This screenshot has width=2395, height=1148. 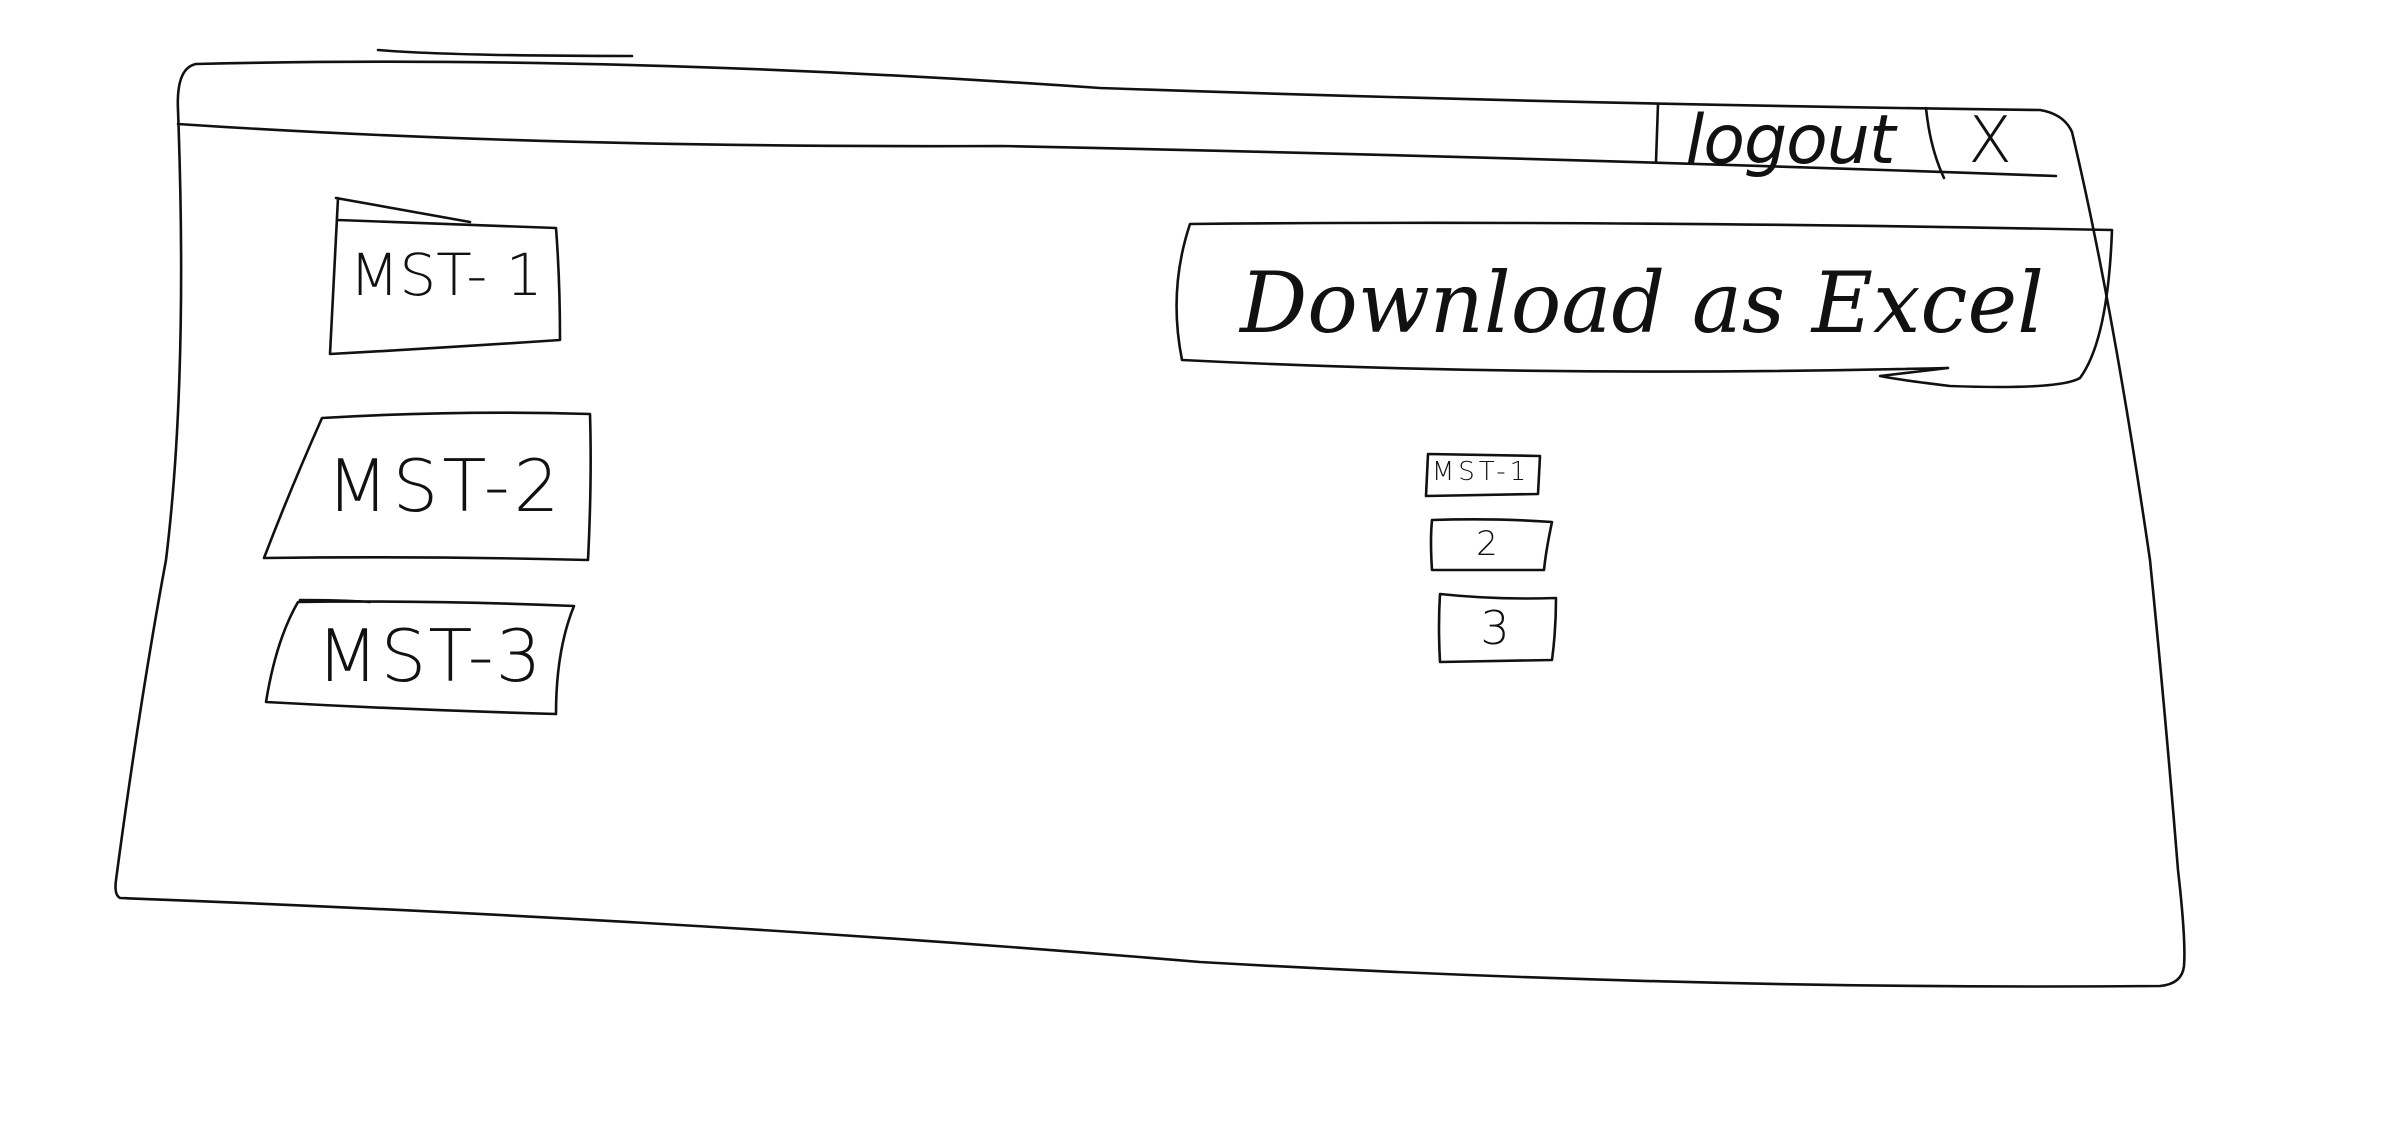 I want to click on small-3-label: 3, so click(x=1495, y=628).